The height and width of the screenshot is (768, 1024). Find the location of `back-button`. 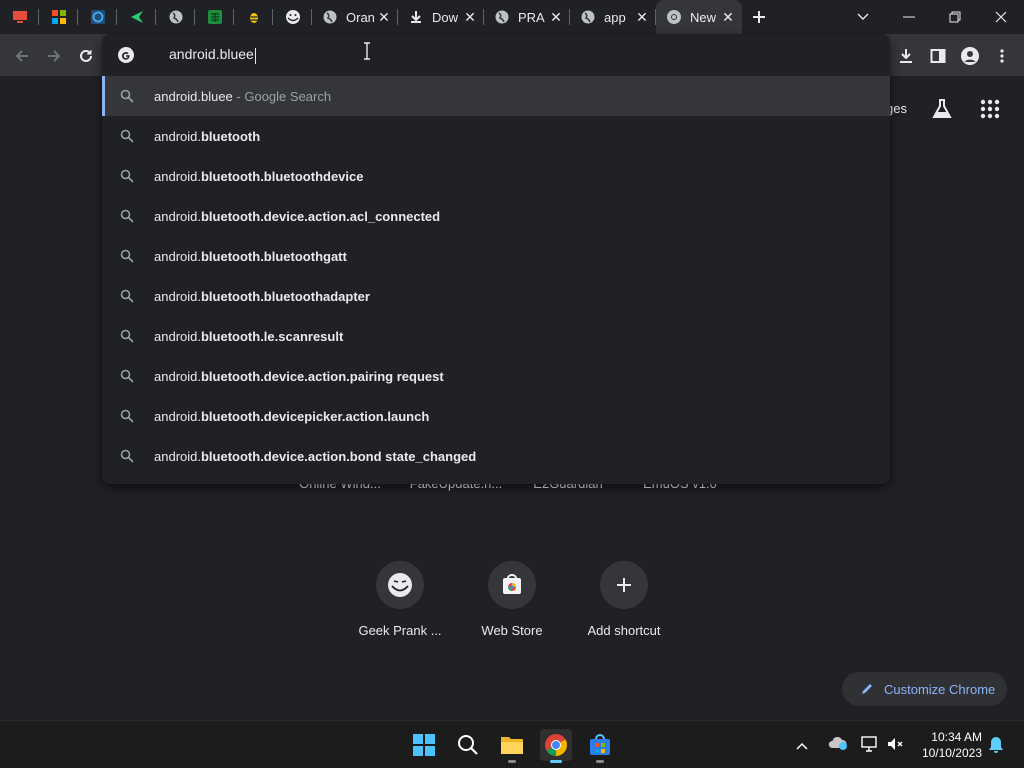

back-button is located at coordinates (22, 56).